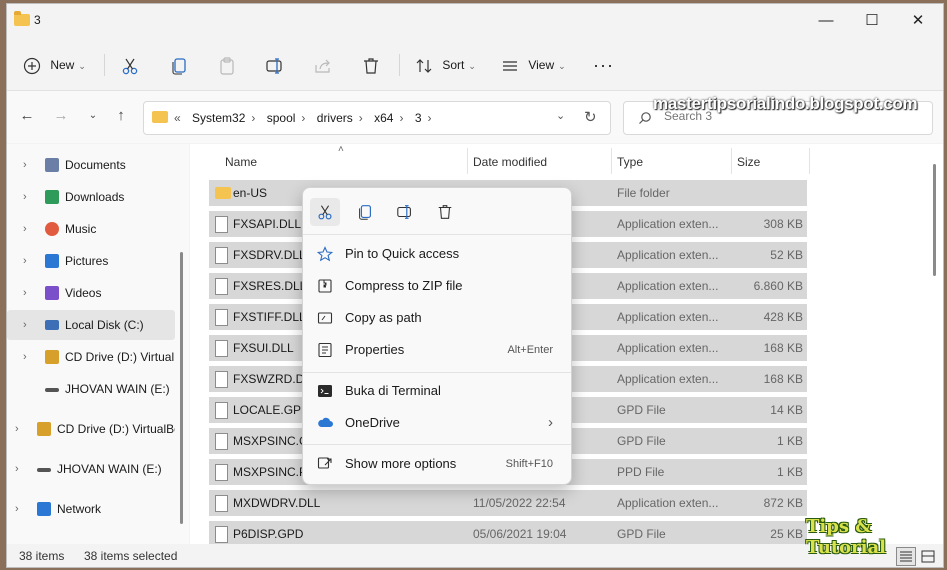 The image size is (947, 570). Describe the element at coordinates (550, 422) in the screenshot. I see `chevron-right-icon: ›` at that location.